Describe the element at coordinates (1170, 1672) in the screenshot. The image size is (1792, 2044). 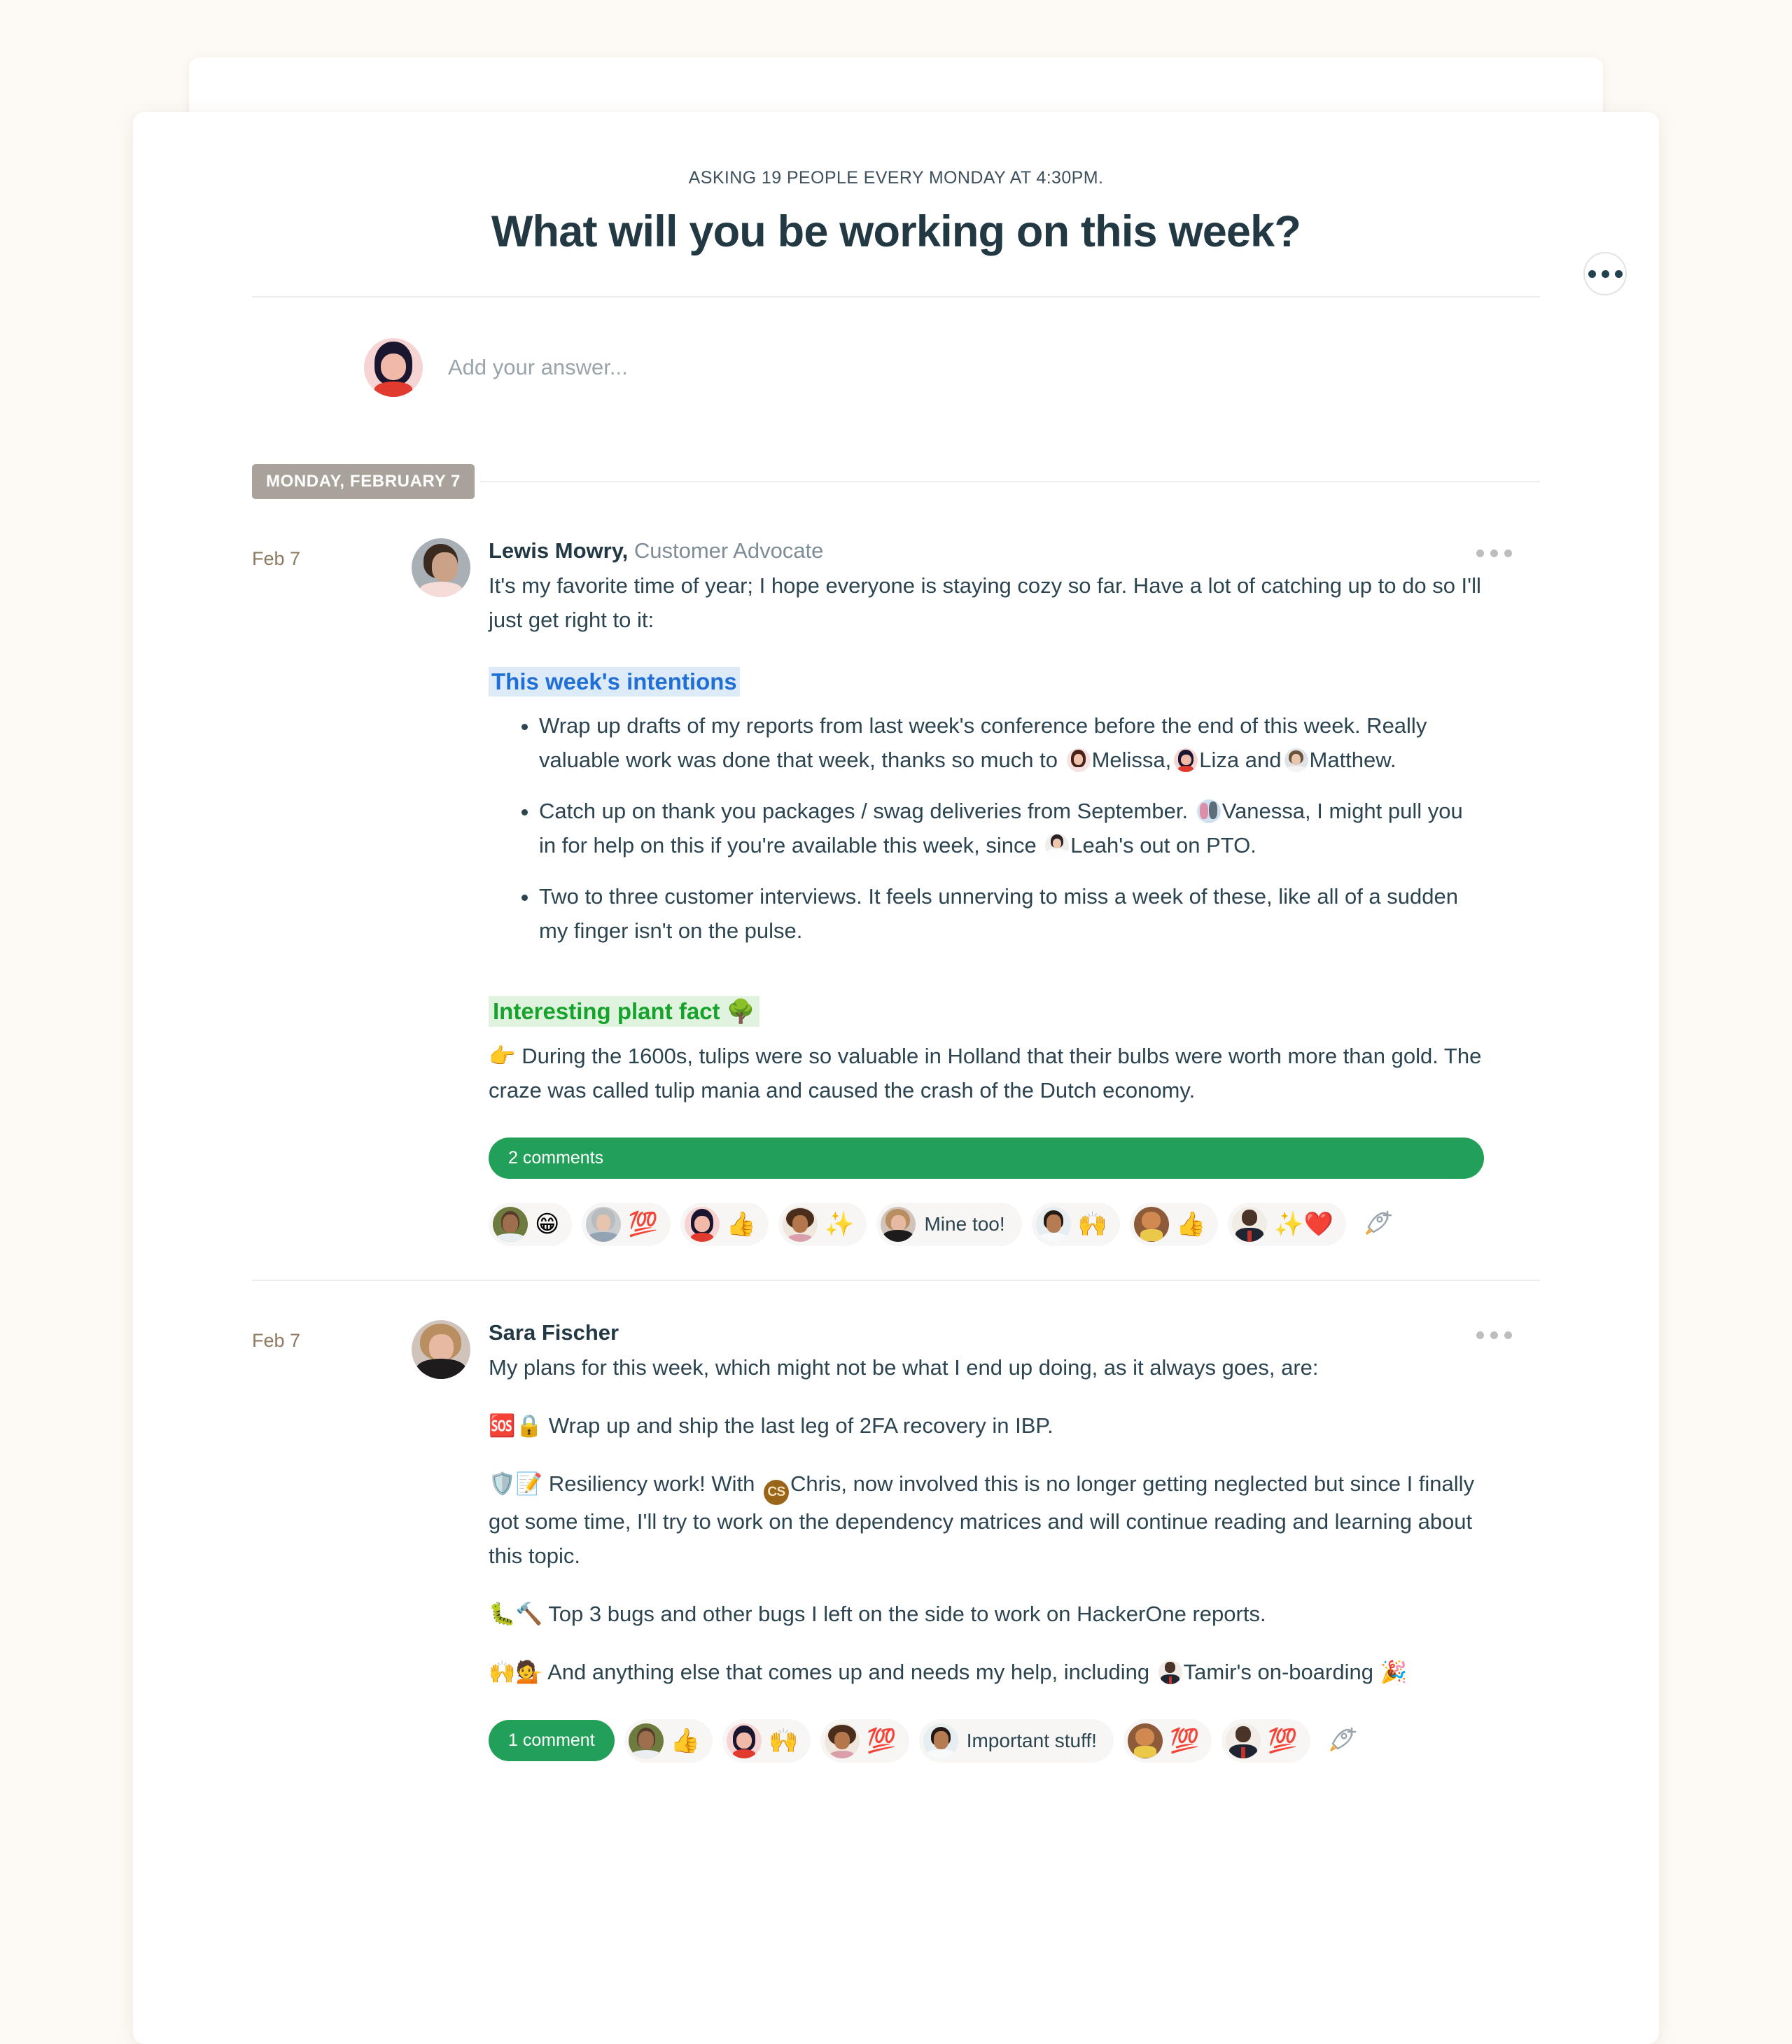
I see `mention-avatar-tamir` at that location.